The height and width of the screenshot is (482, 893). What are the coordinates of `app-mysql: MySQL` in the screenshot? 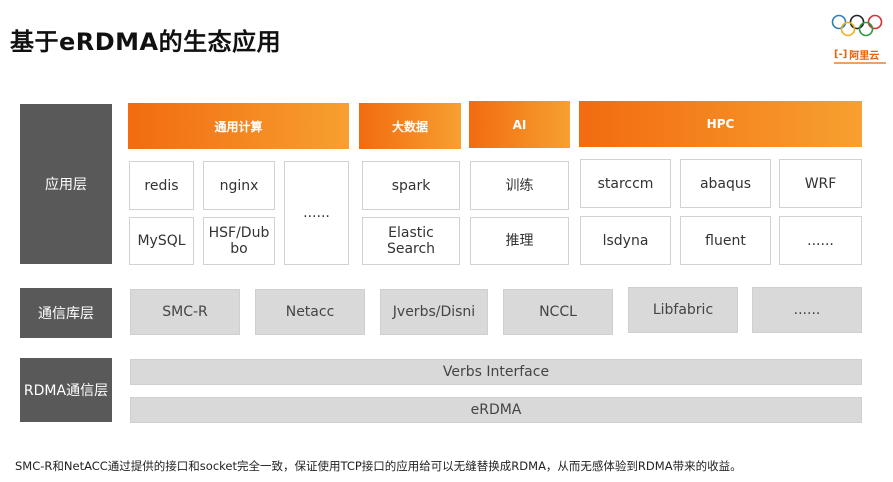 It's located at (161, 241).